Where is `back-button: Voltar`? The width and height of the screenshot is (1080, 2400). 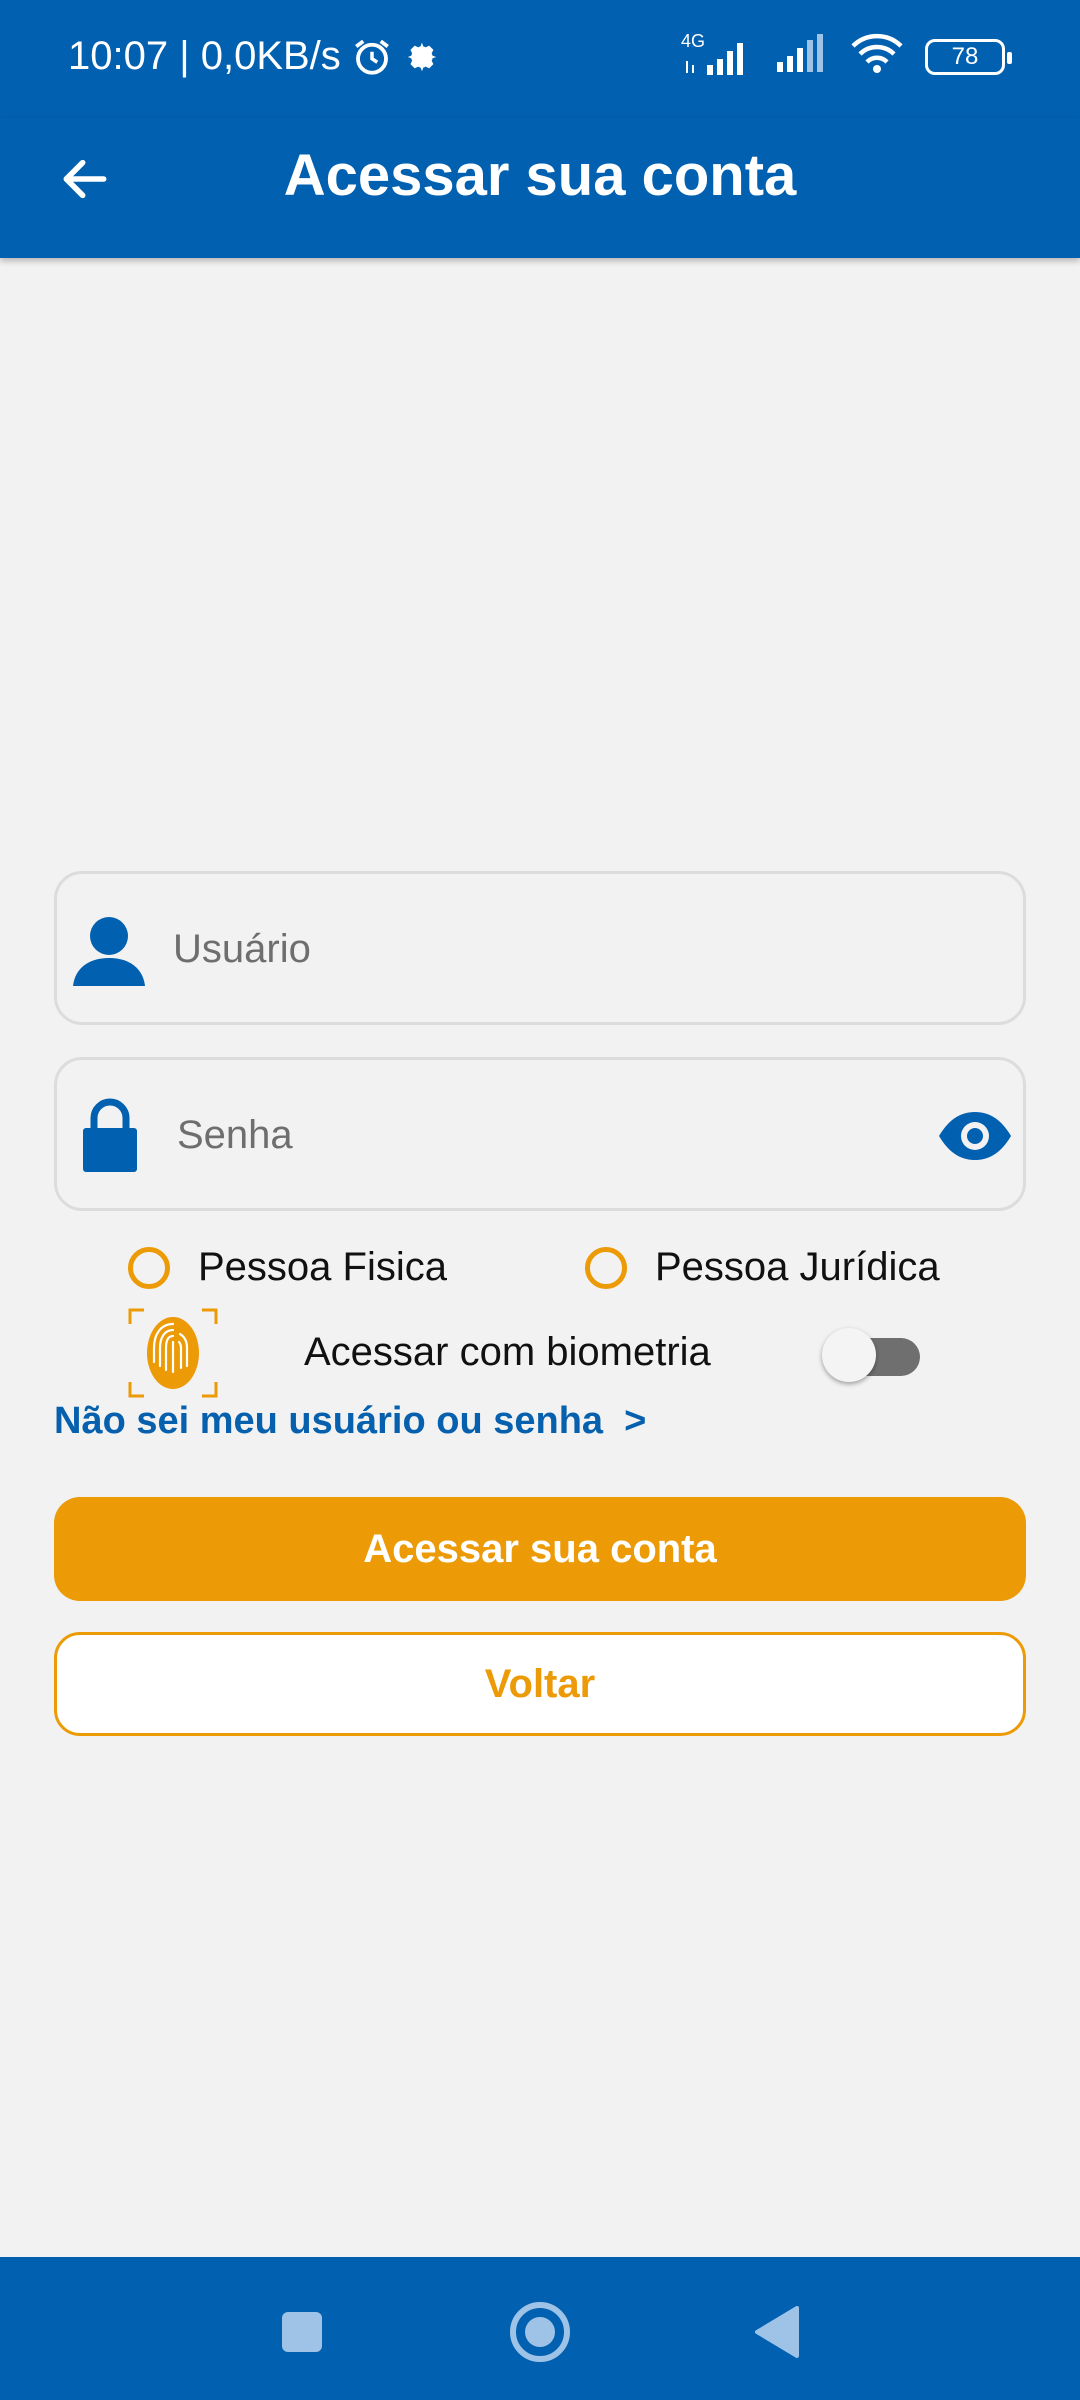 back-button: Voltar is located at coordinates (540, 1684).